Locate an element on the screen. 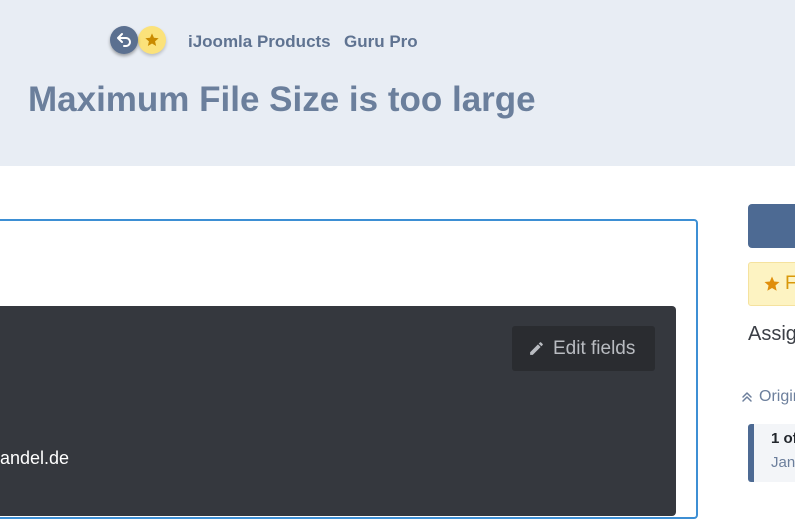  breadcrumb-ijoomla-products: iJoomla Products is located at coordinates (259, 42).